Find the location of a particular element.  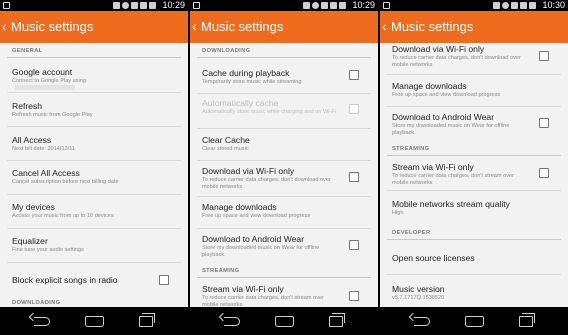

setting-subtitle: Connect to Google Play using is located at coordinates (80, 85).